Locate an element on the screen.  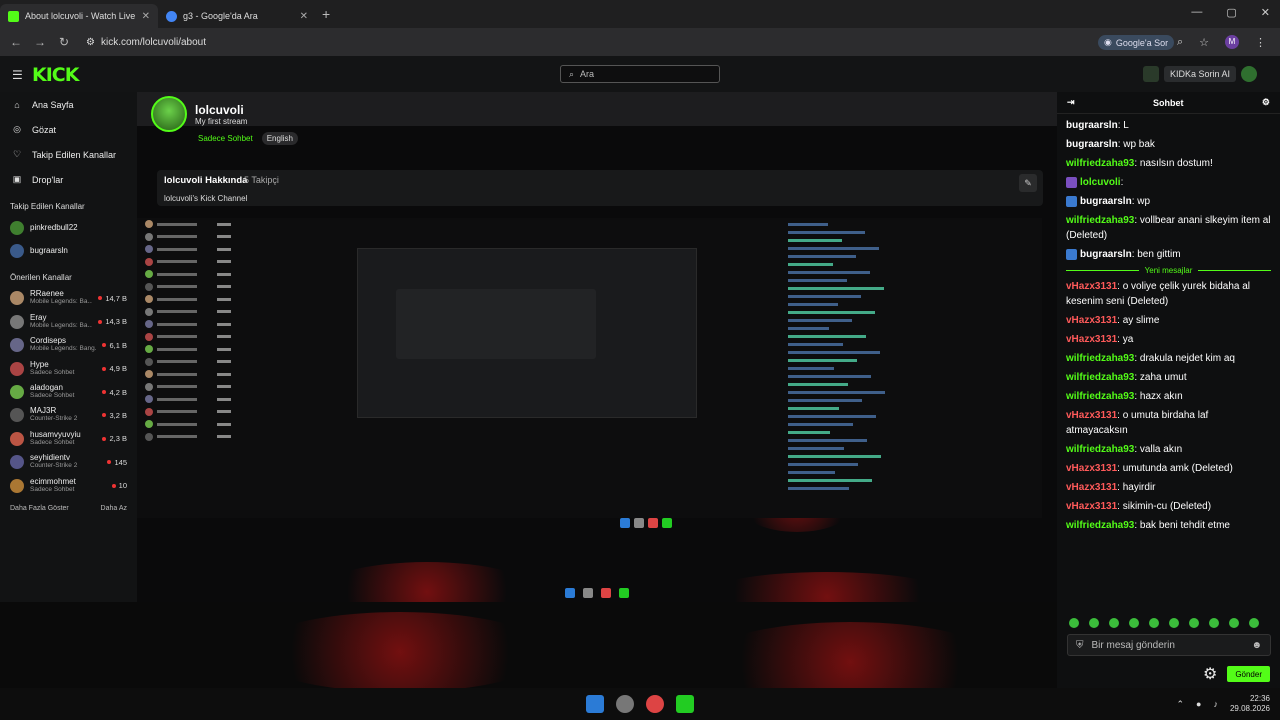
bookmark-star-icon: ☆ is located at coordinates (1204, 42).